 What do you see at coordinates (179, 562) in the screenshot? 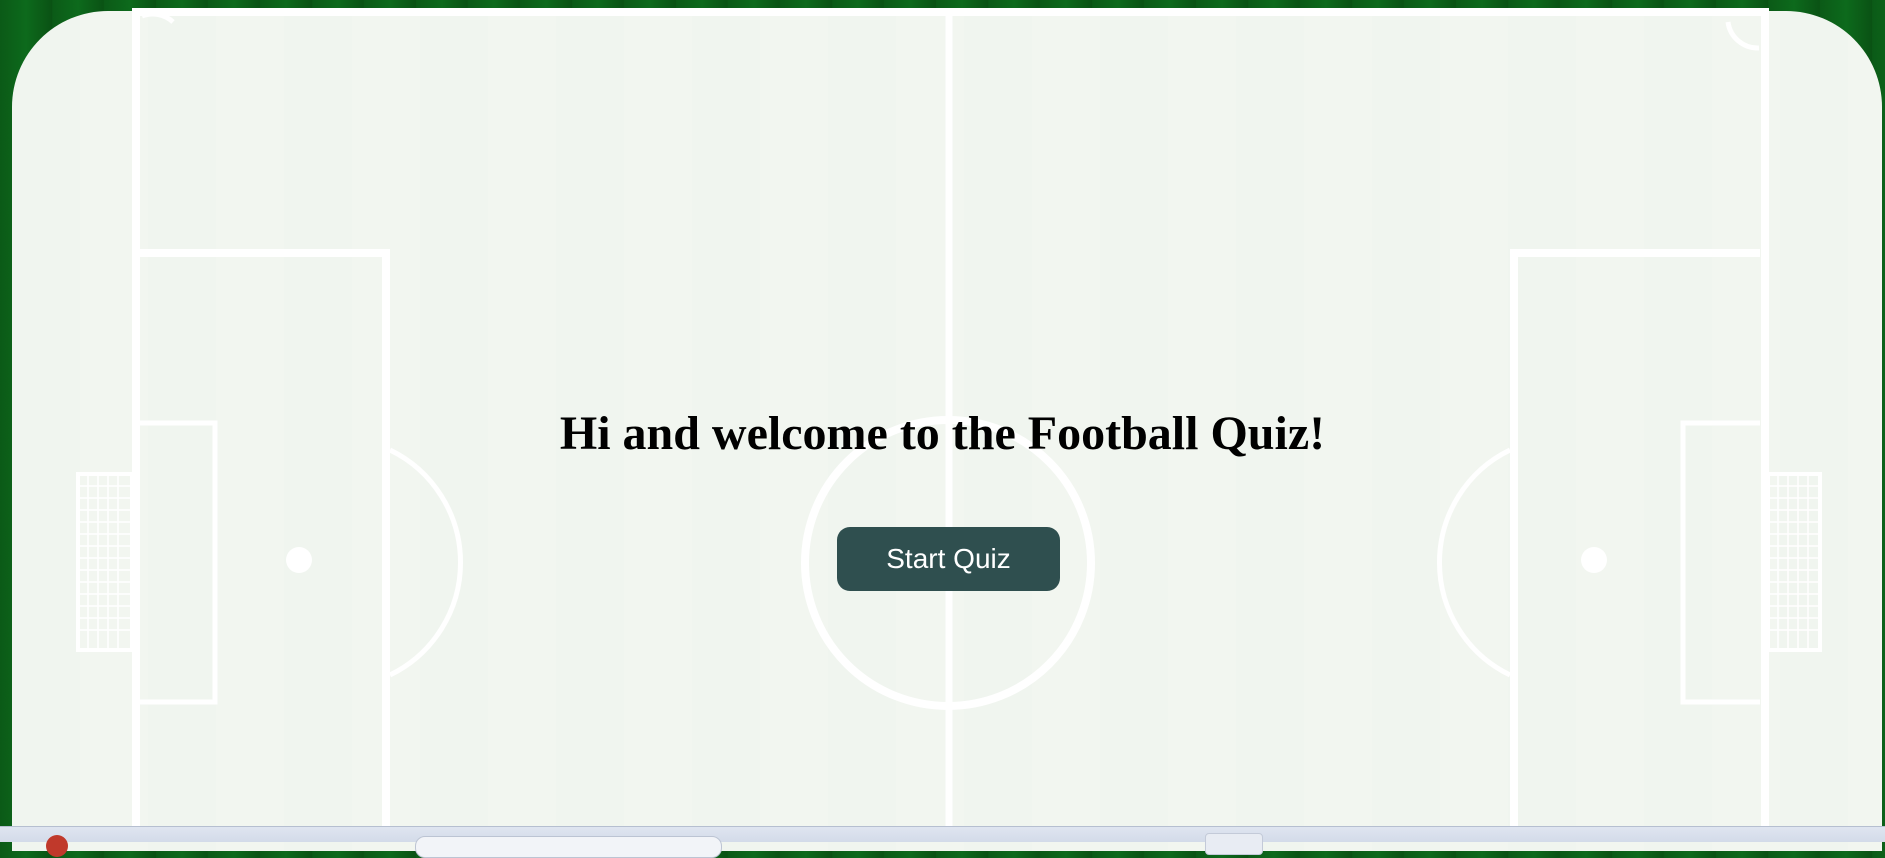
I see `goal-area-left` at bounding box center [179, 562].